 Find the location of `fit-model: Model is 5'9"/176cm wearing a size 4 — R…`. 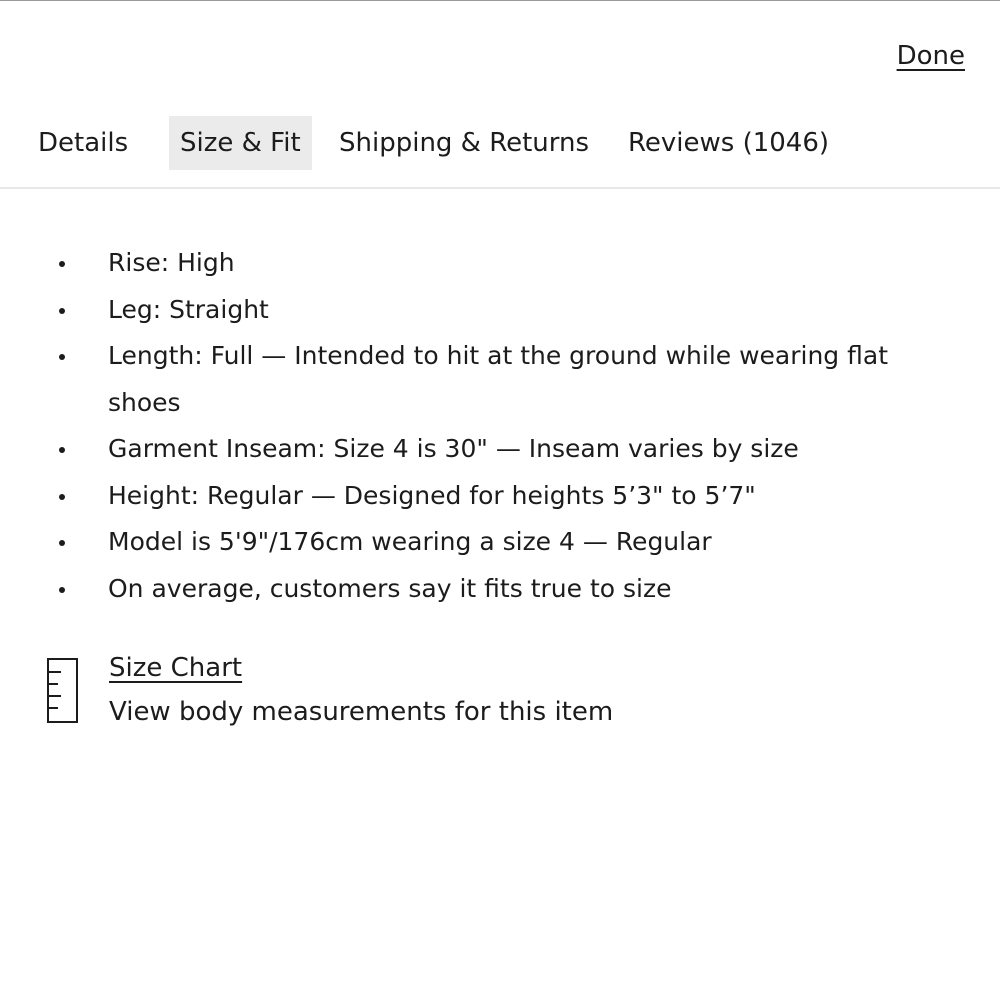

fit-model: Model is 5'9"/176cm wearing a size 4 — R… is located at coordinates (500, 542).